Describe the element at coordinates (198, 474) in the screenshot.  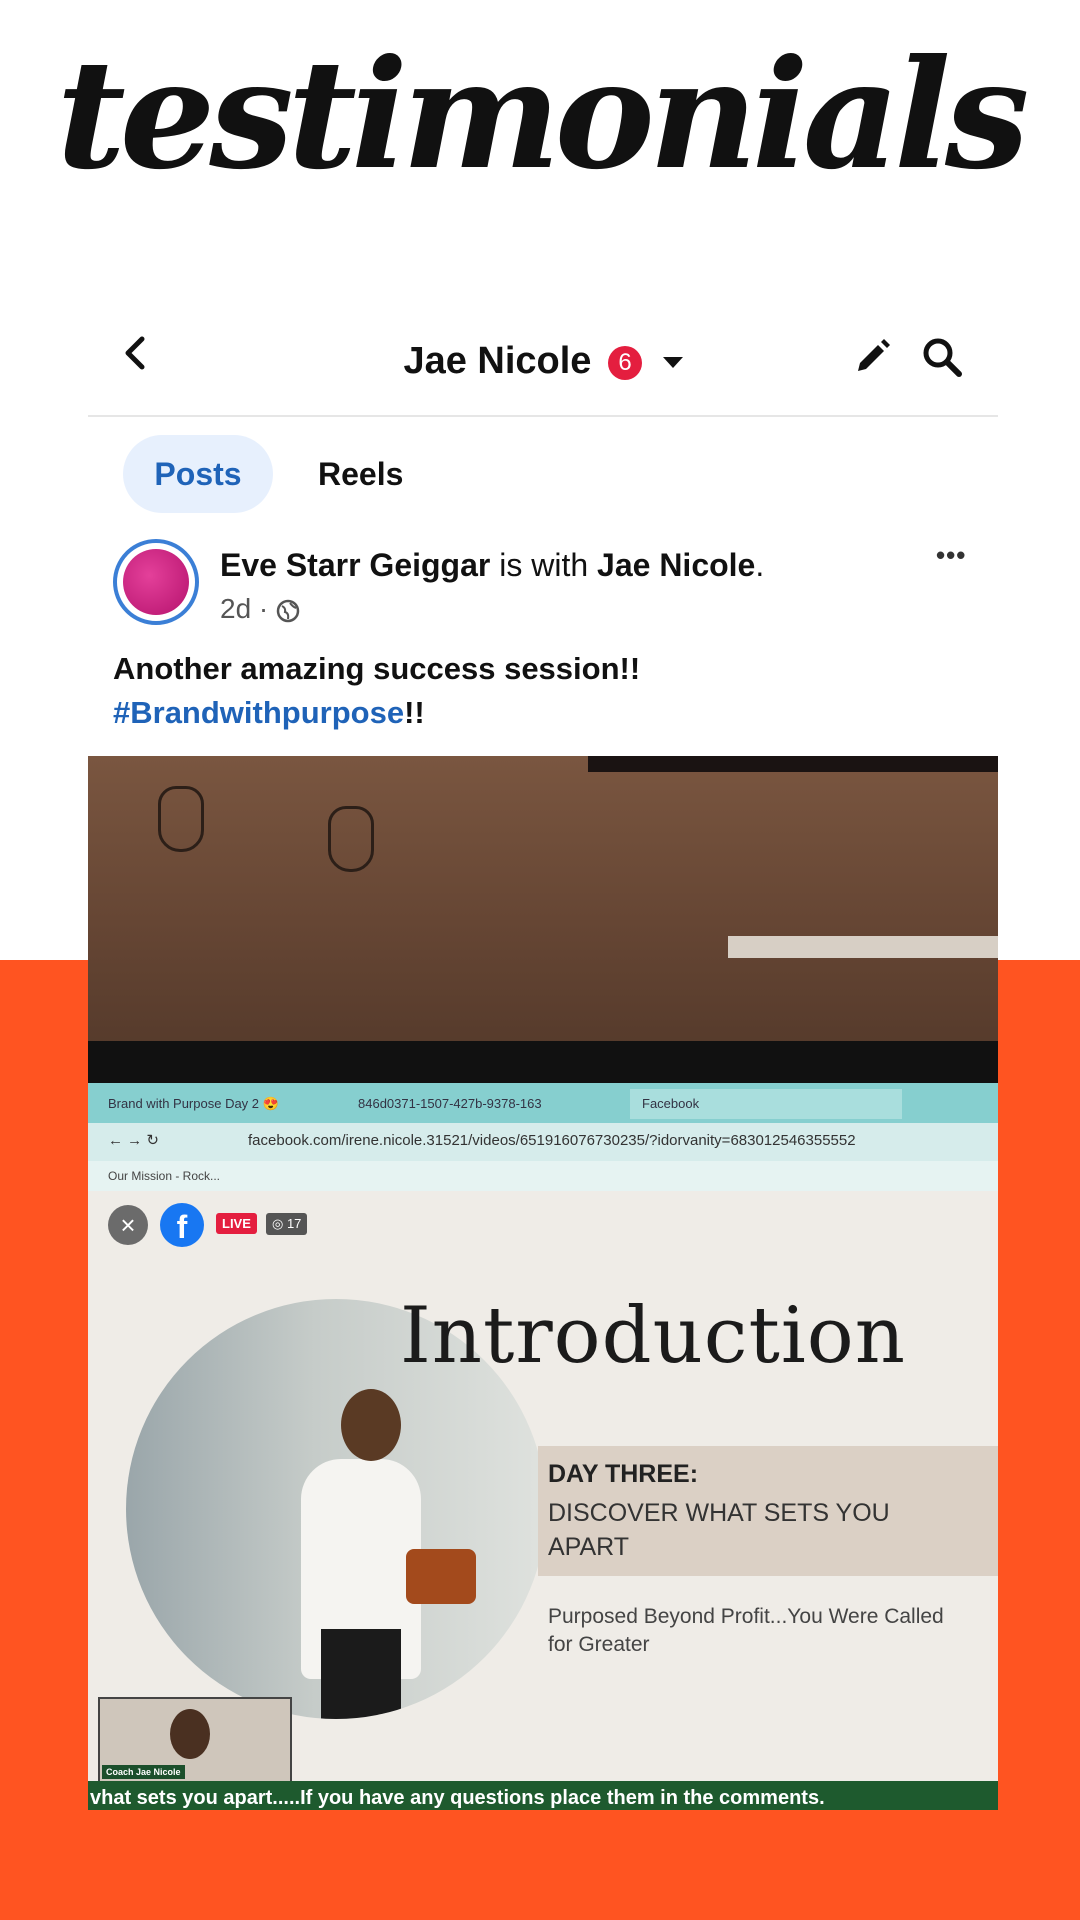
I see `tab-posts: Posts` at that location.